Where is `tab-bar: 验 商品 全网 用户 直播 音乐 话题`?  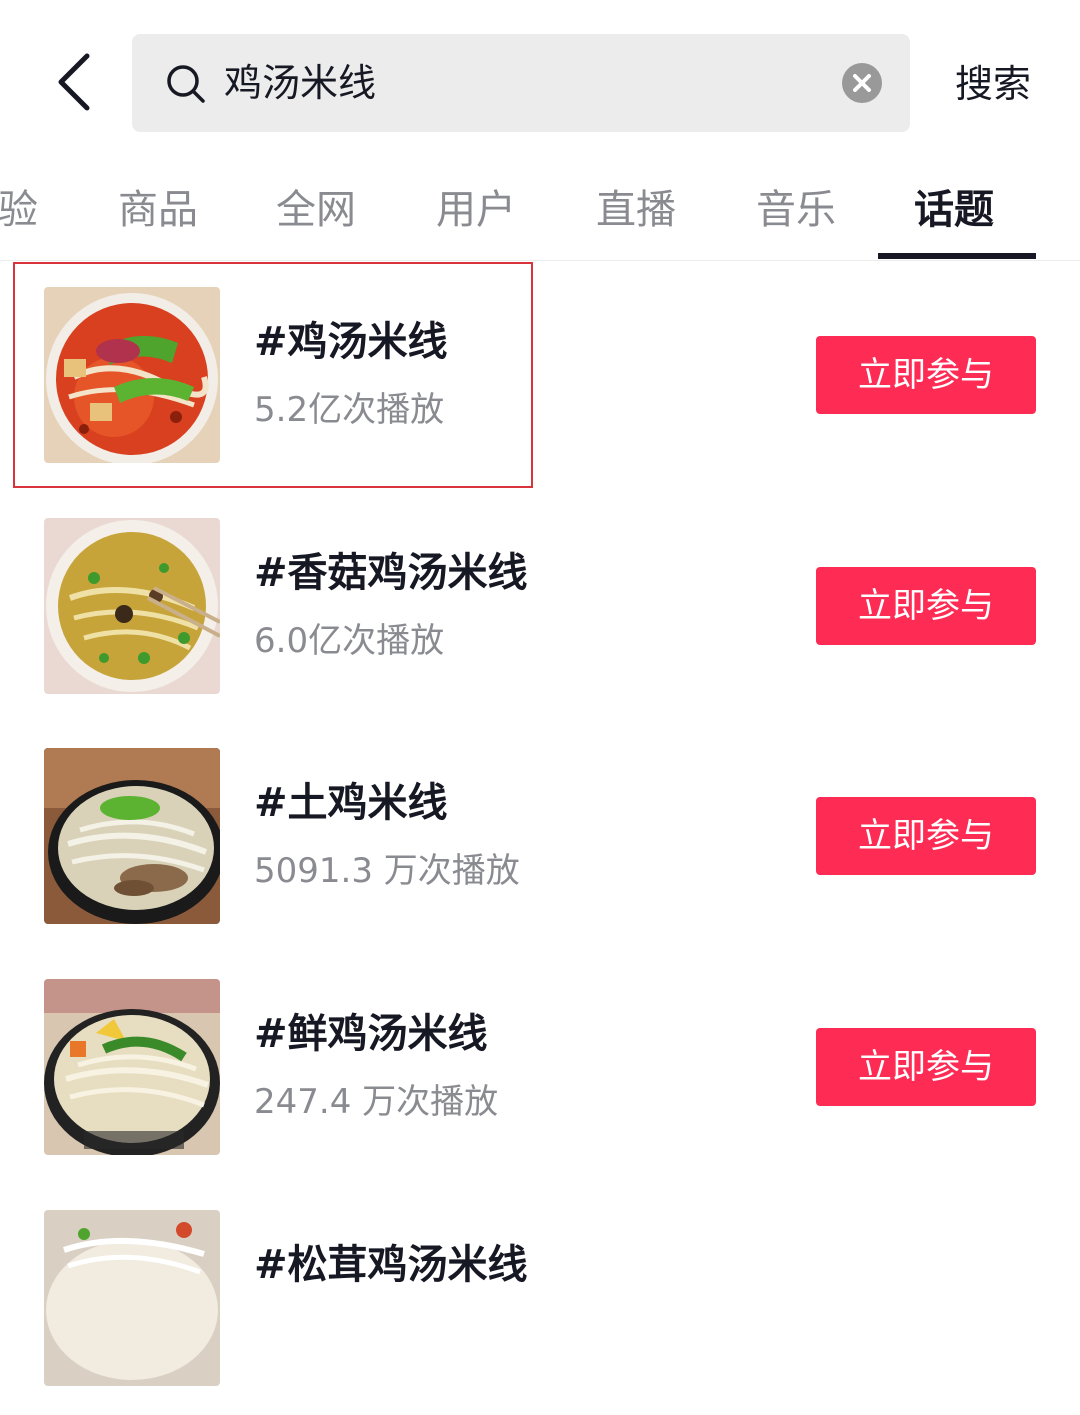 tab-bar: 验 商品 全网 用户 直播 音乐 话题 is located at coordinates (540, 210).